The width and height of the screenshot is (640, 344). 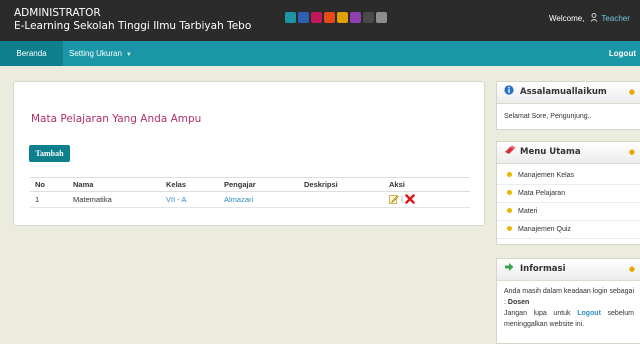 I want to click on col-header-aksi: Aksi, so click(x=427, y=184).